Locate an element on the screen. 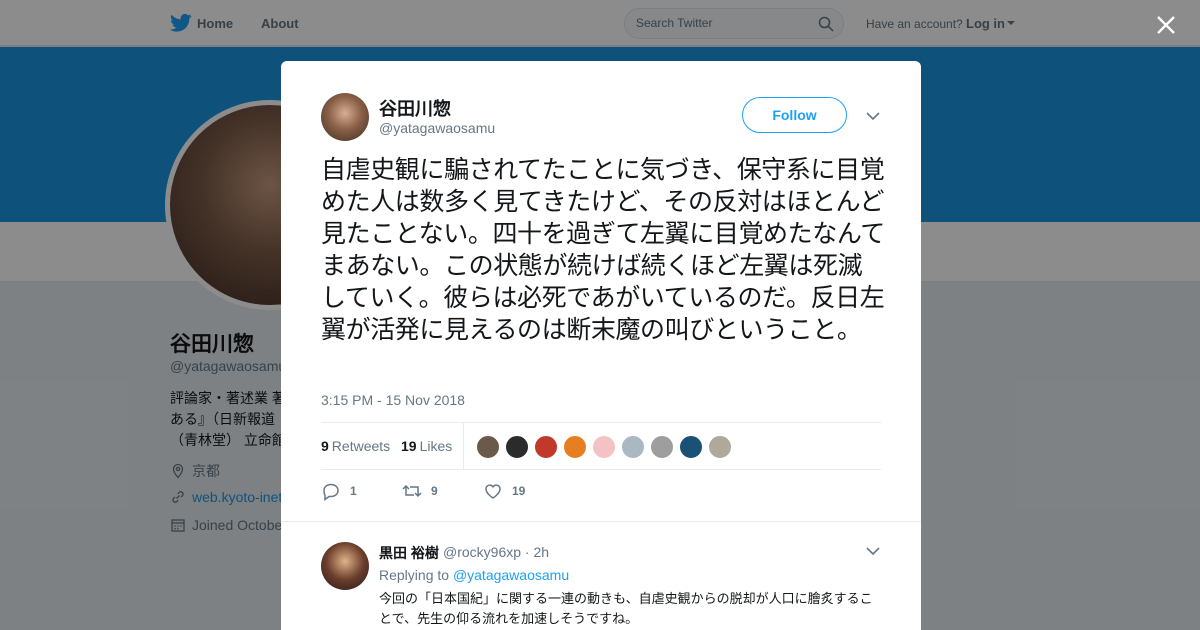 This screenshot has height=630, width=1200. reply-handle-time: @rocky96xp · 2h is located at coordinates (496, 552).